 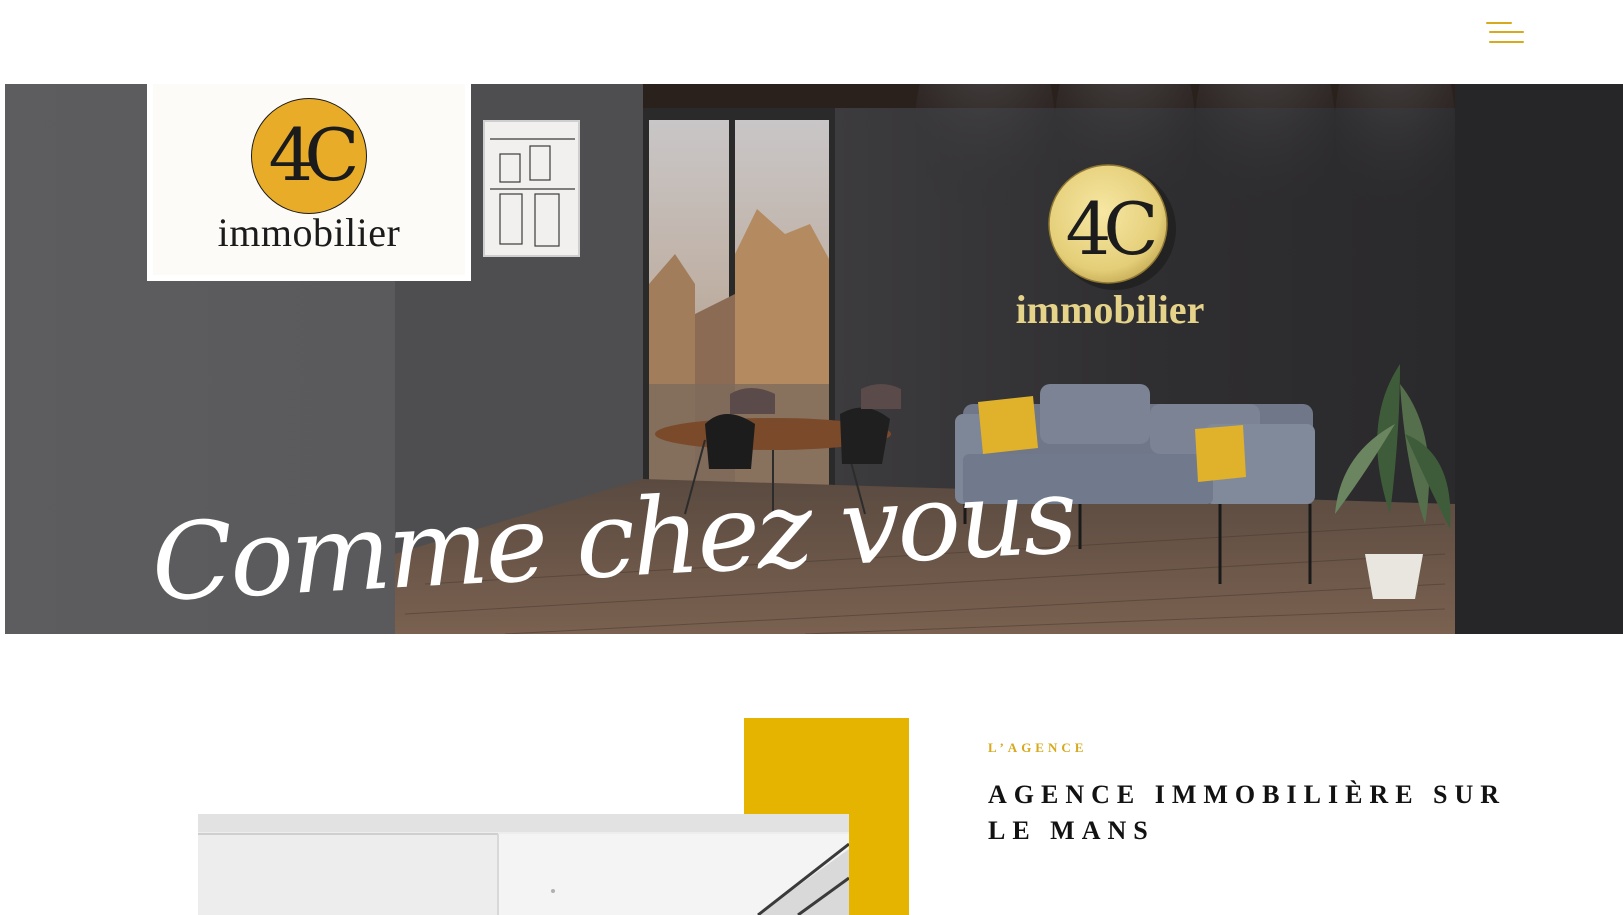 What do you see at coordinates (1247, 812) in the screenshot?
I see `section-title: AGENCE IMMOBILIÈRE SUR LE MANS` at bounding box center [1247, 812].